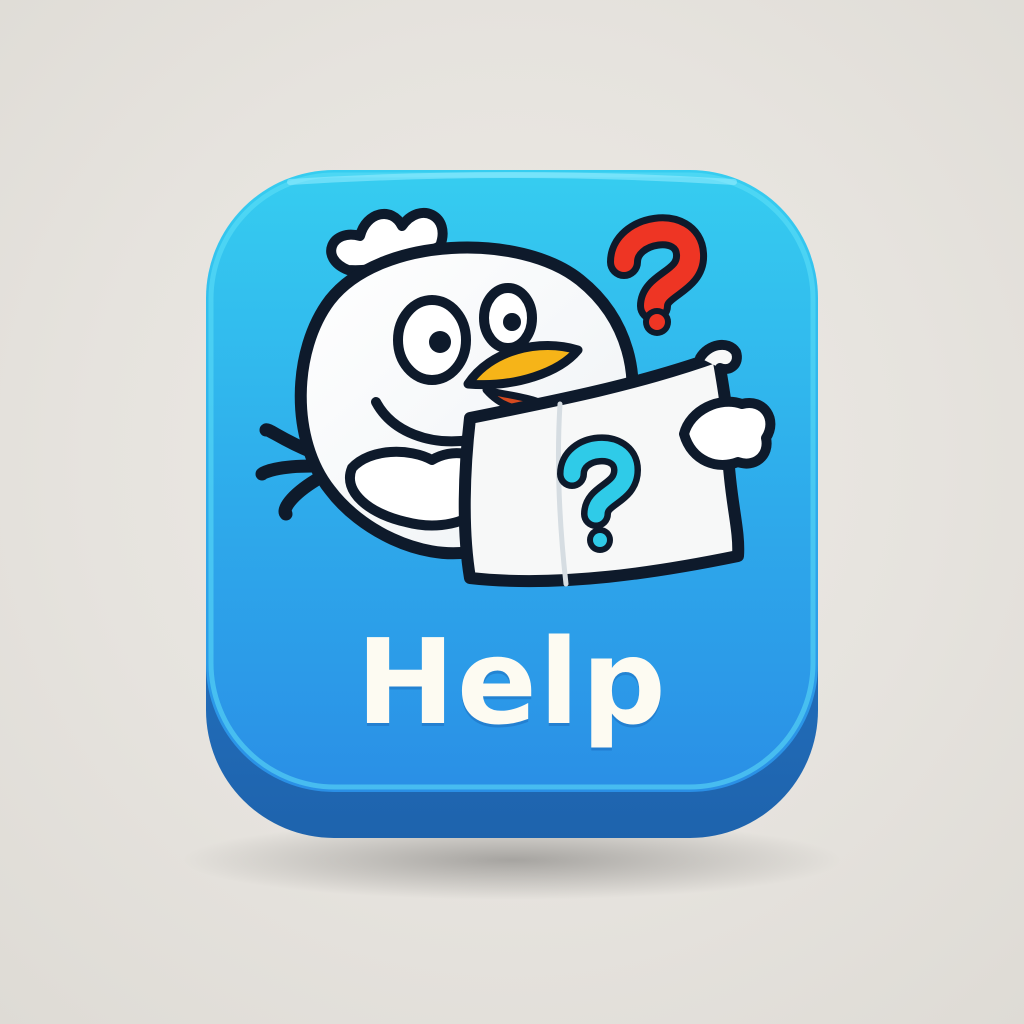 The image size is (1024, 1024). What do you see at coordinates (512, 682) in the screenshot?
I see `app-icon-label: Help` at bounding box center [512, 682].